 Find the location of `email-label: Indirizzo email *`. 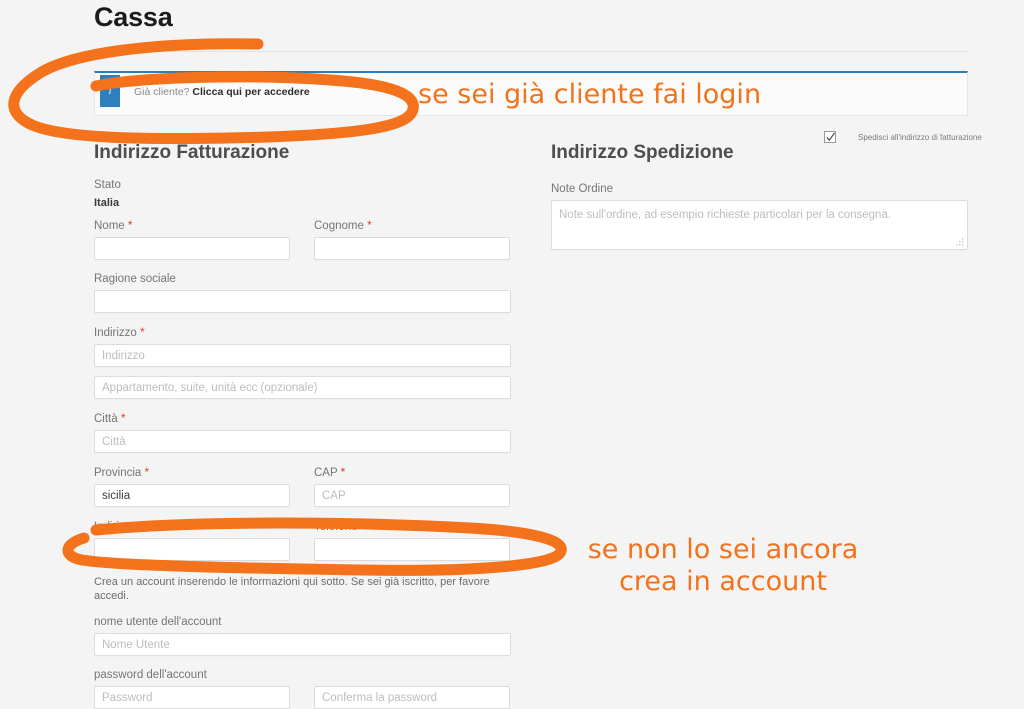

email-label: Indirizzo email * is located at coordinates (135, 526).